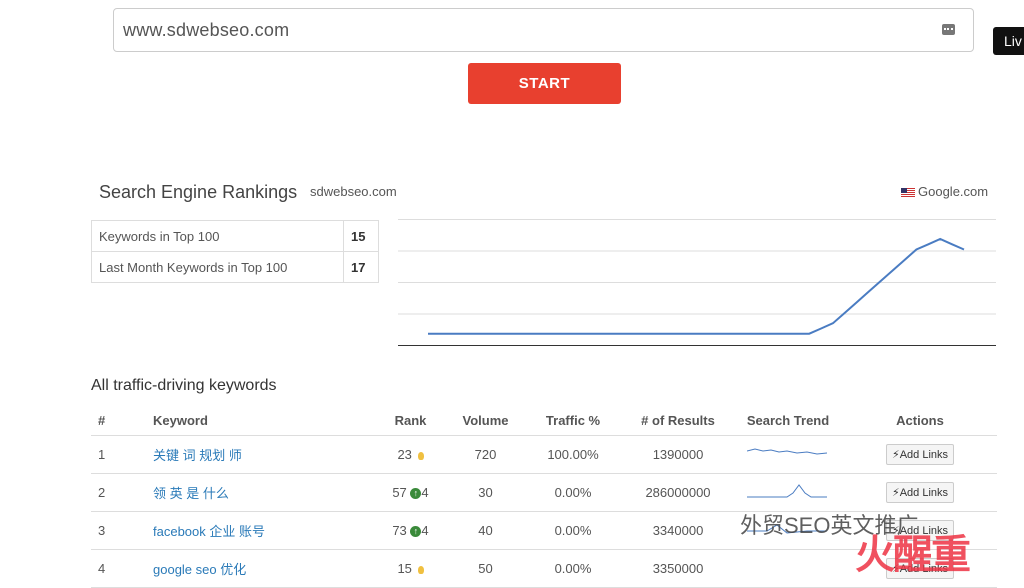 Image resolution: width=1024 pixels, height=588 pixels. What do you see at coordinates (913, 555) in the screenshot?
I see `watermark-logo: 火醒重` at bounding box center [913, 555].